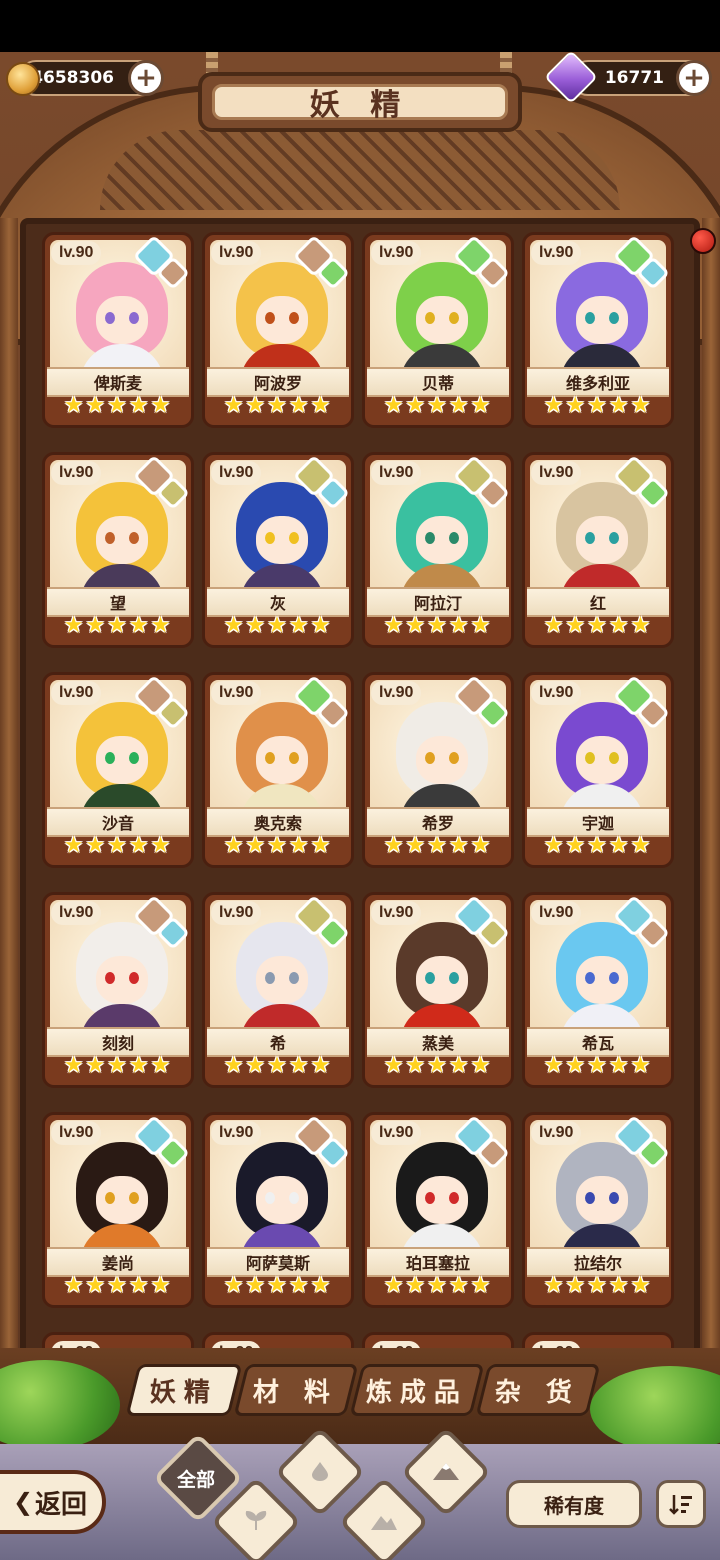 Image resolution: width=720 pixels, height=1560 pixels. I want to click on fairy-card: lv.90 灰 ★★★★★, so click(278, 550).